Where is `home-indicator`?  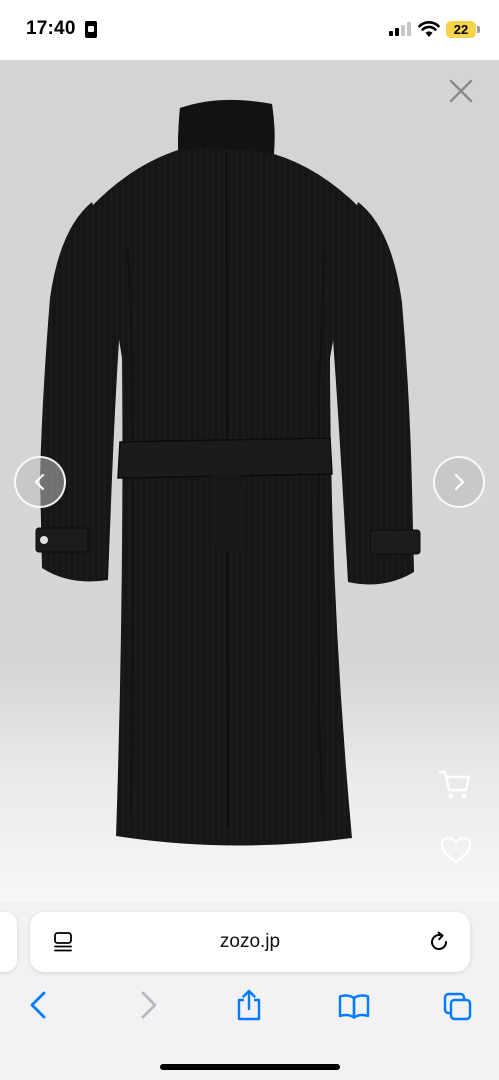 home-indicator is located at coordinates (250, 1067).